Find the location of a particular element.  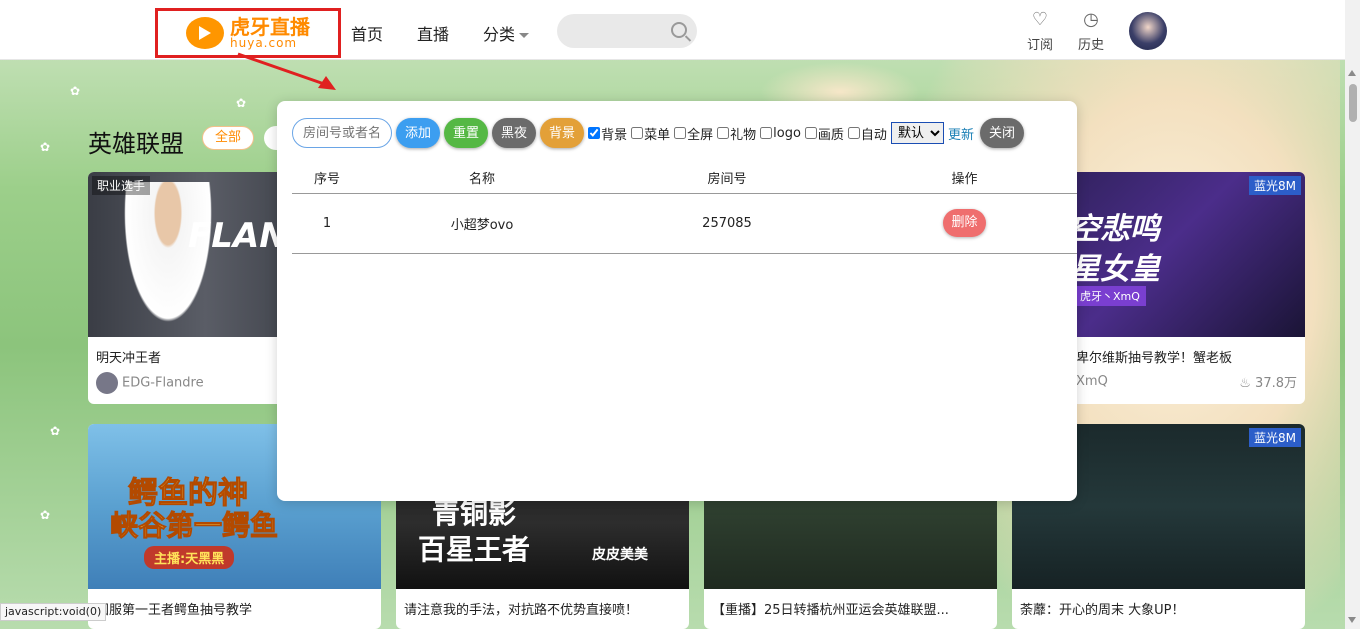

thumb-caption: FLAN is located at coordinates (238, 236).